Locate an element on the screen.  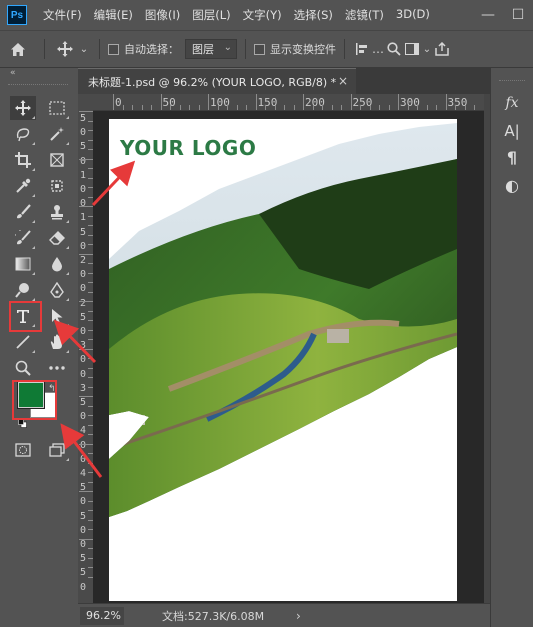
ruler-label: 5 is located at coordinates (83, 118).